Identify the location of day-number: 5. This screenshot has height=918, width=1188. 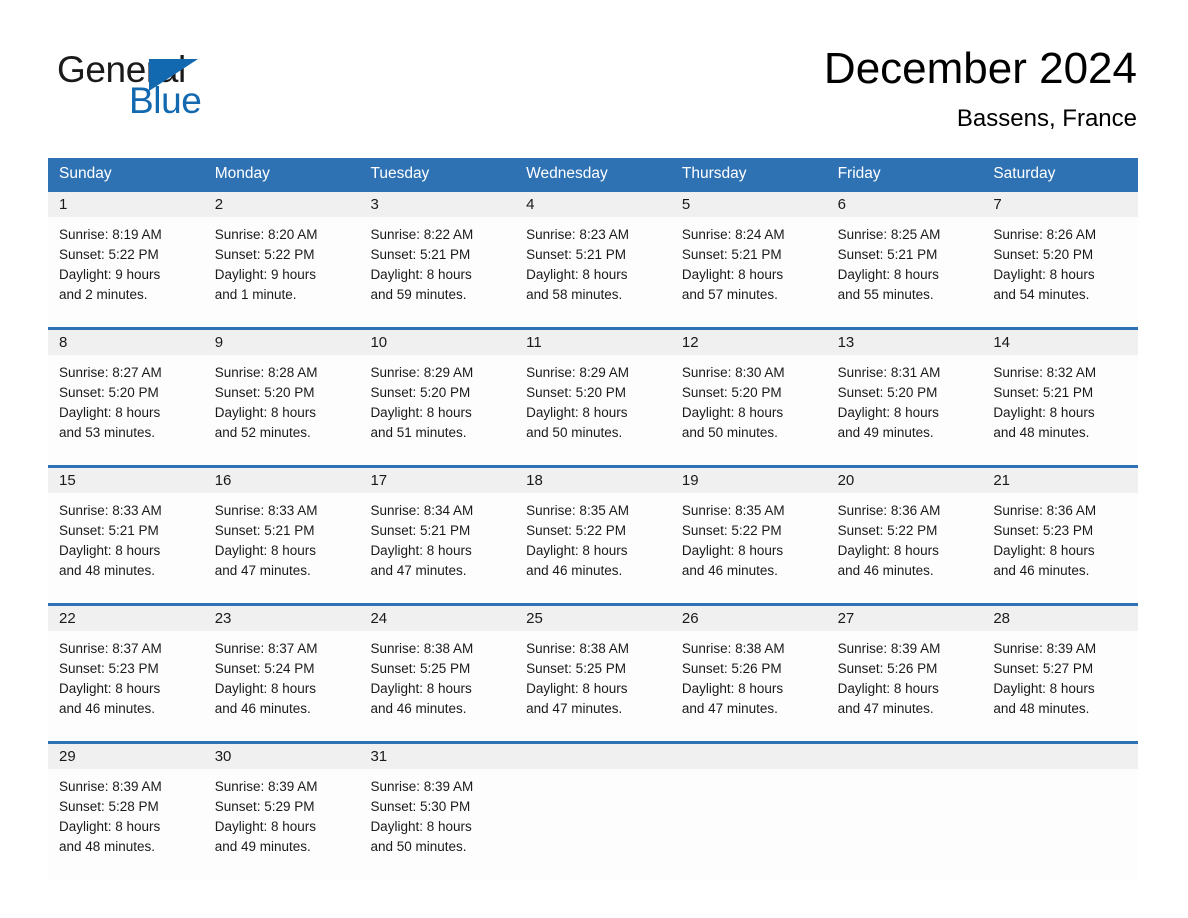
(749, 204).